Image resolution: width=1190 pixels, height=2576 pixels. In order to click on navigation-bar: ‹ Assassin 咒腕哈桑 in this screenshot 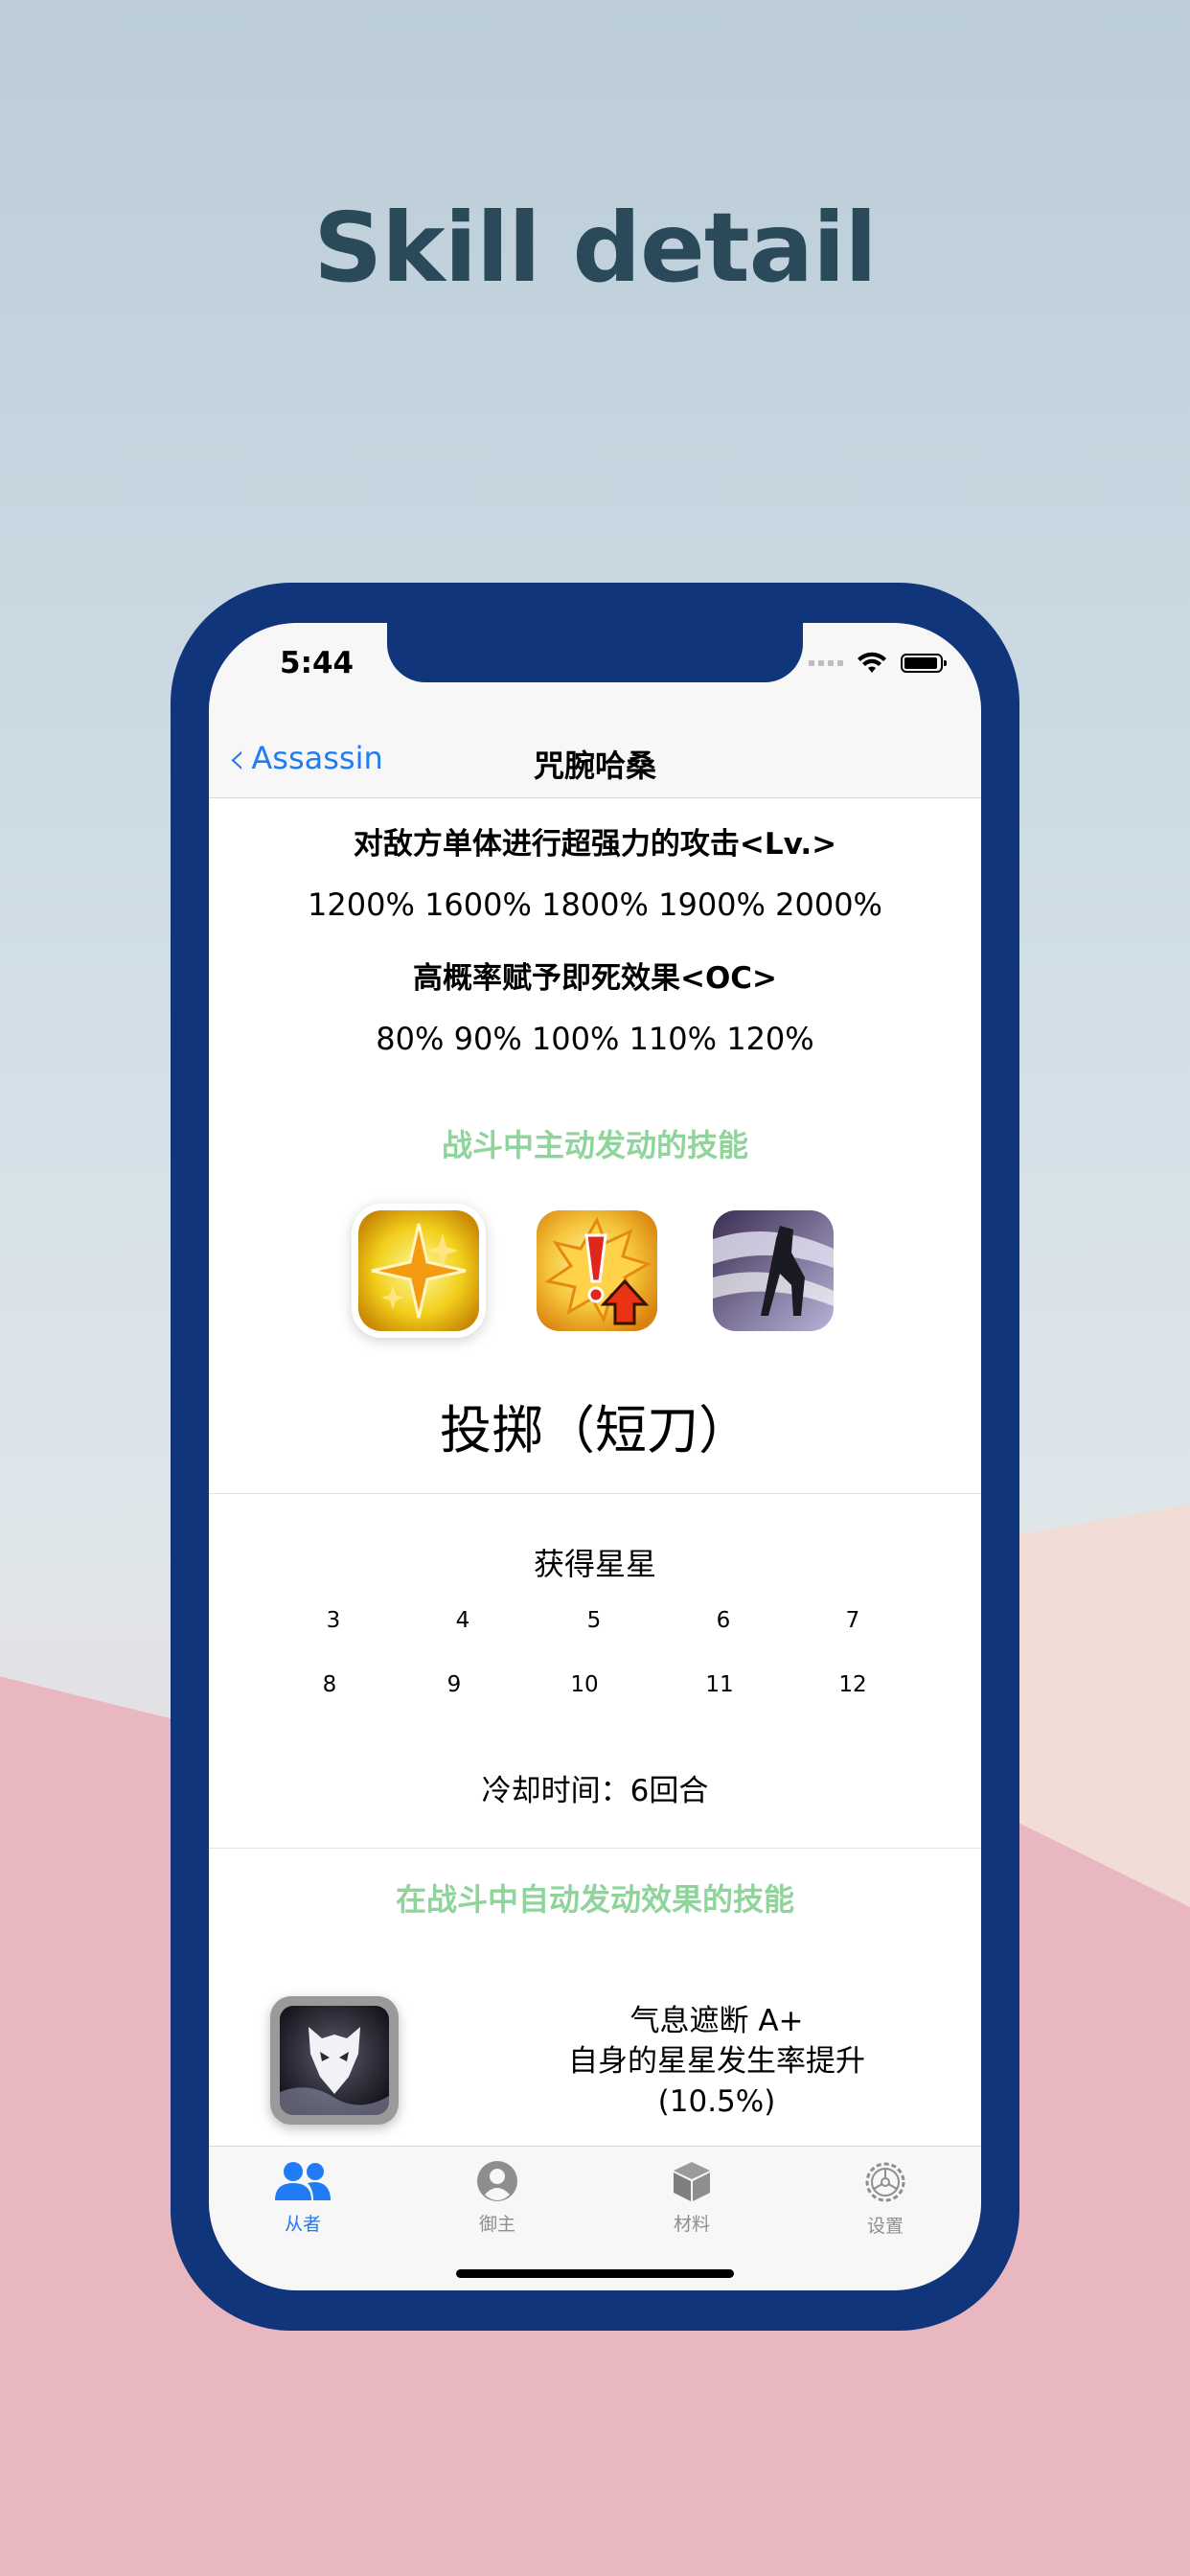, I will do `click(595, 759)`.